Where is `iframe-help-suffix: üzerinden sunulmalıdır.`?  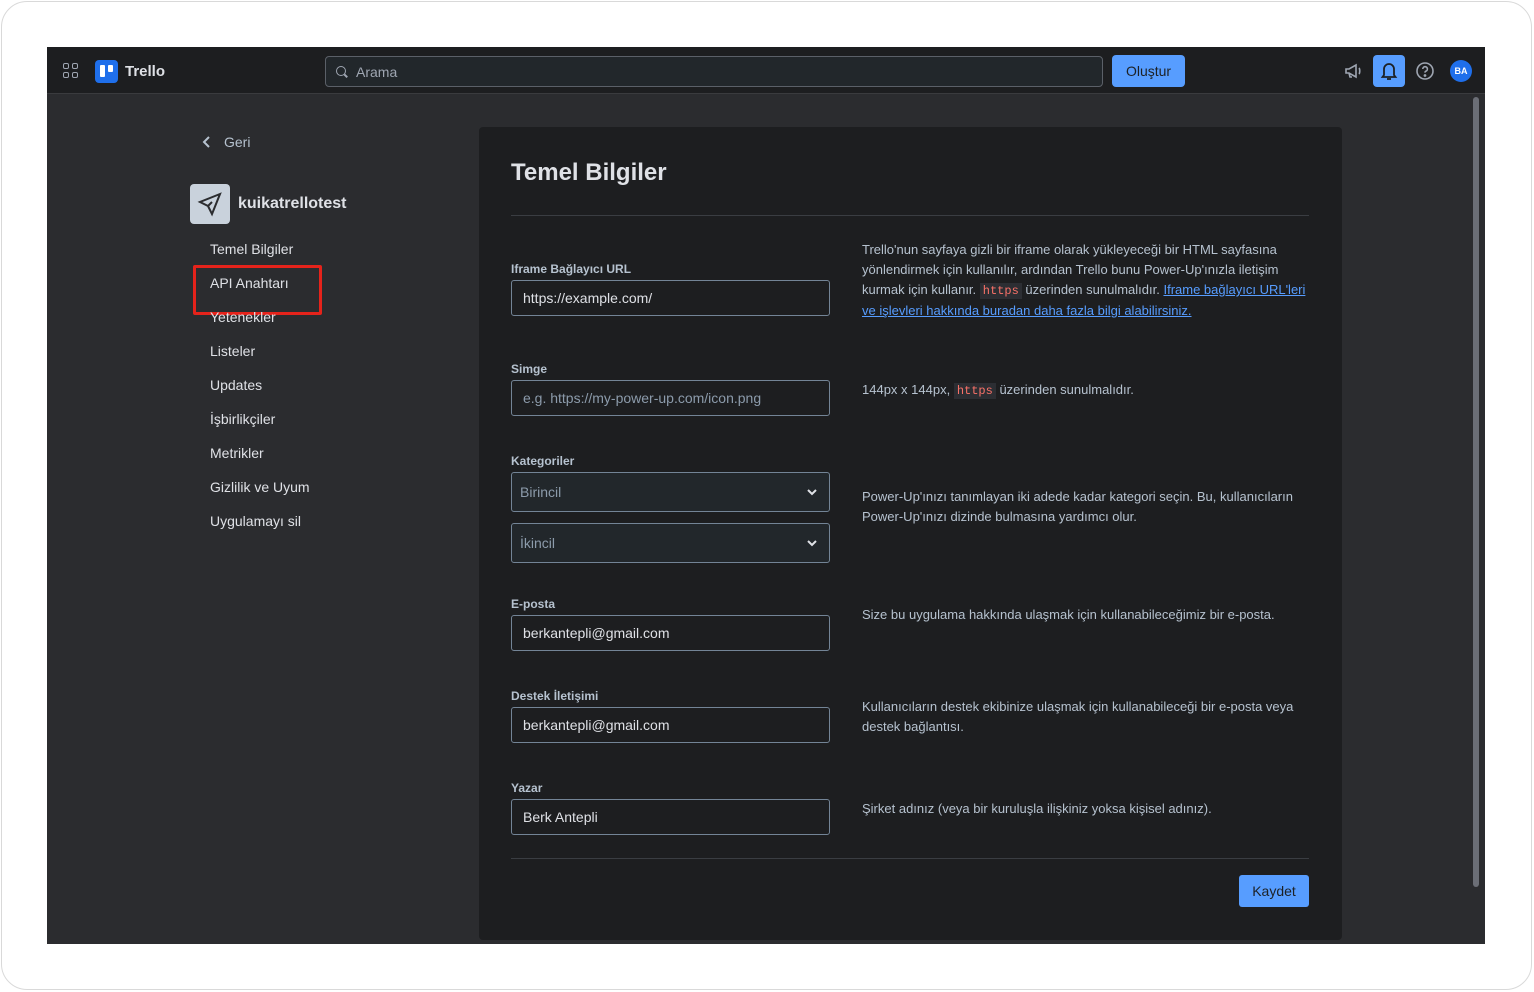
iframe-help-suffix: üzerinden sunulmalıdır. is located at coordinates (1092, 289).